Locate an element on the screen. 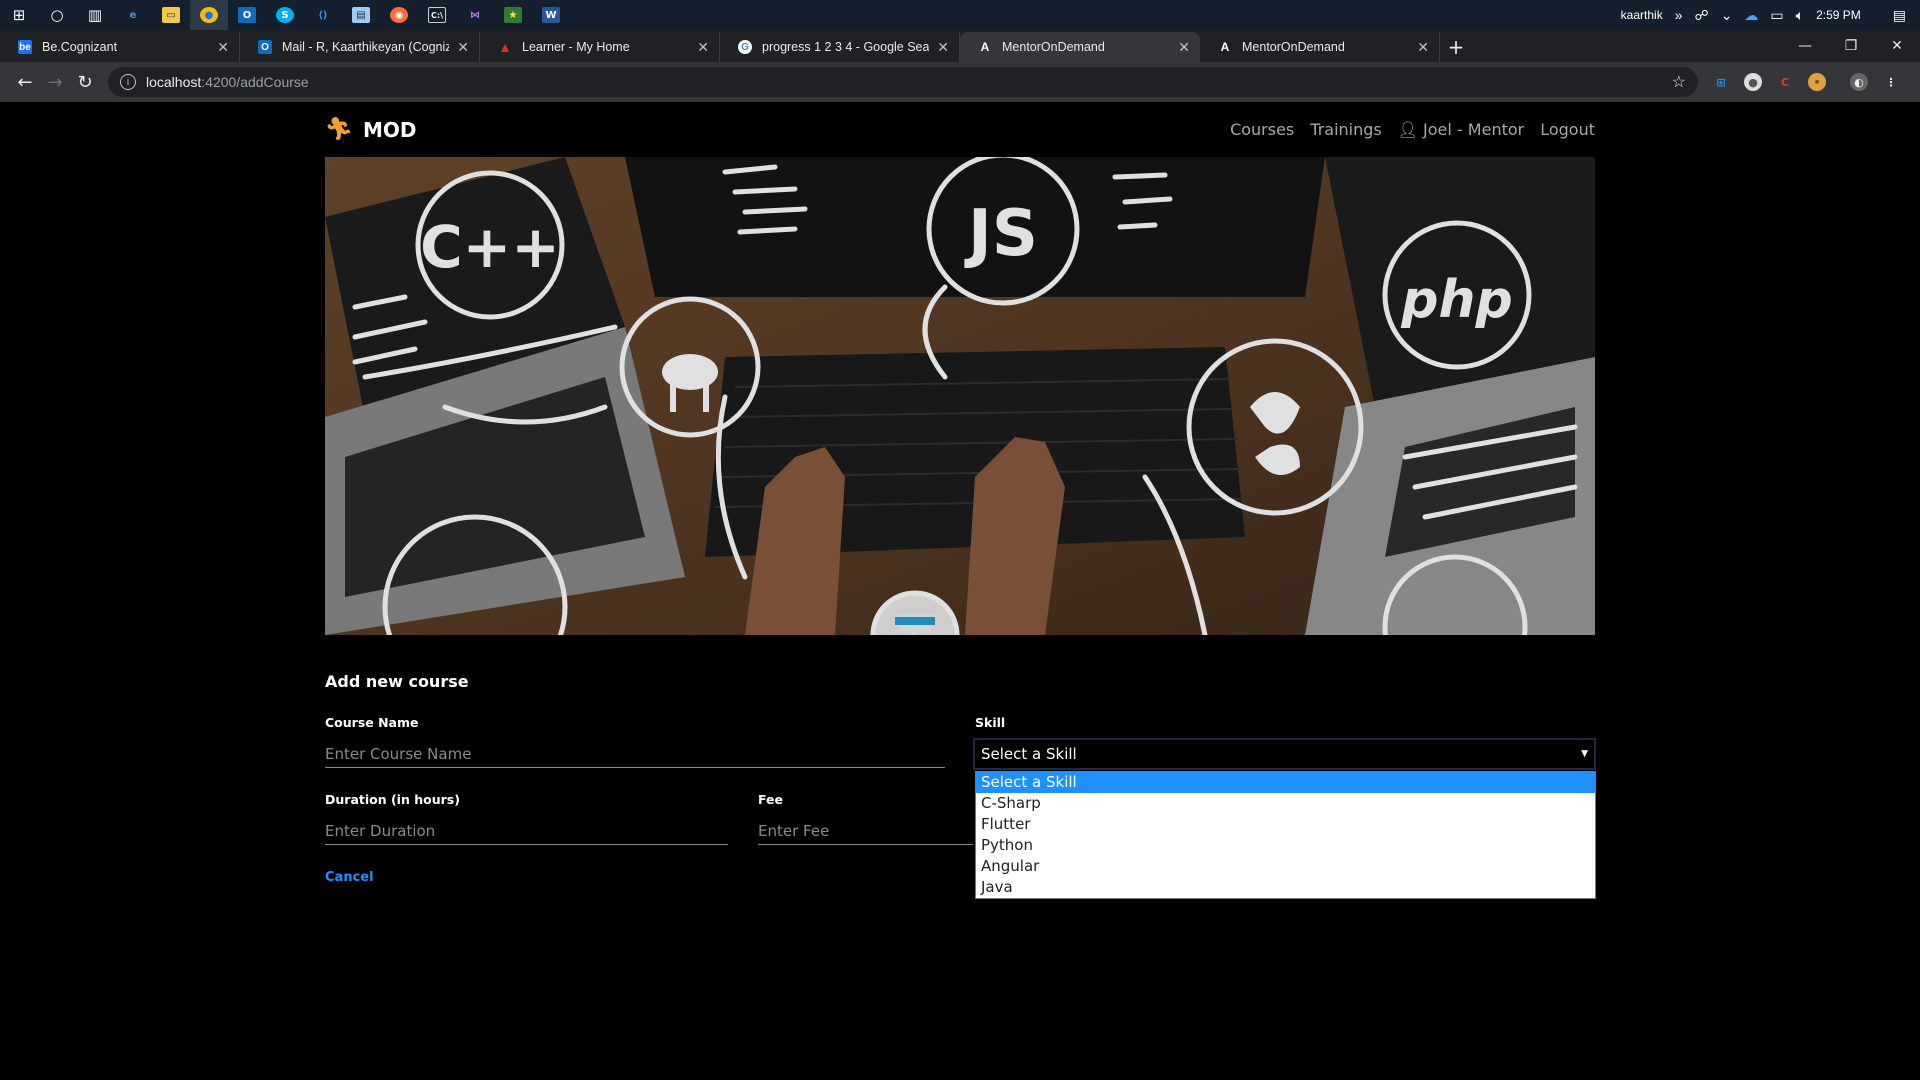 This screenshot has width=1920, height=1080. cortana-search-icon: ○ is located at coordinates (57, 15).